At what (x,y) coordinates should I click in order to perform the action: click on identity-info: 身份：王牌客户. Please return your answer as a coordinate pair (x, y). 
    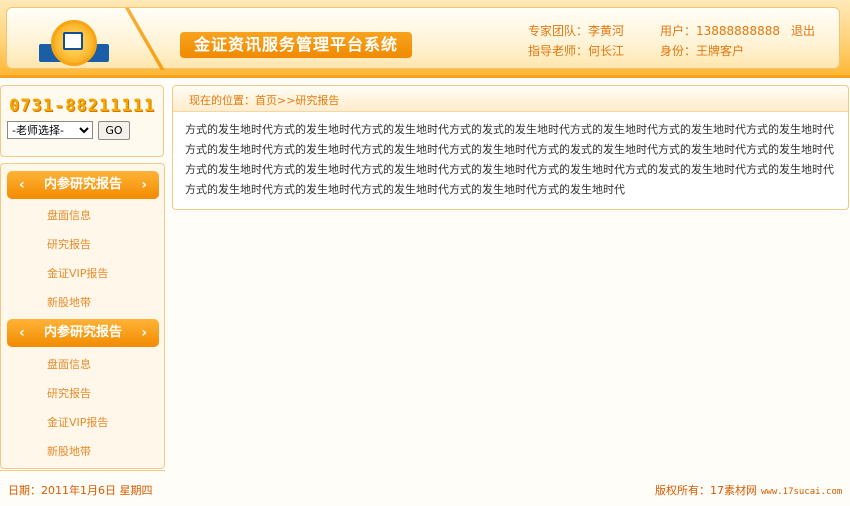
    Looking at the image, I should click on (702, 51).